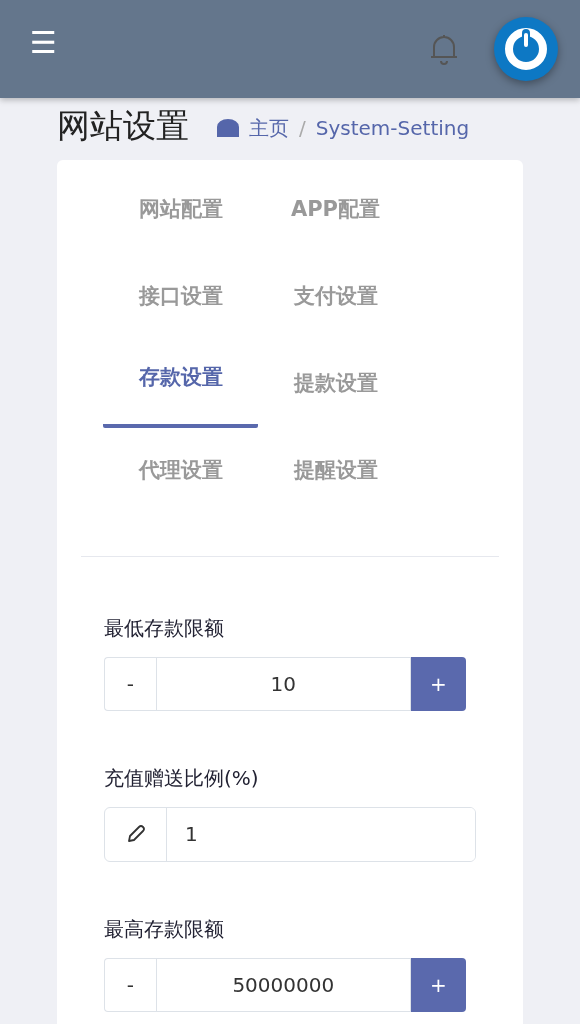  What do you see at coordinates (180, 310) in the screenshot?
I see `settings-tab: 接口设置` at bounding box center [180, 310].